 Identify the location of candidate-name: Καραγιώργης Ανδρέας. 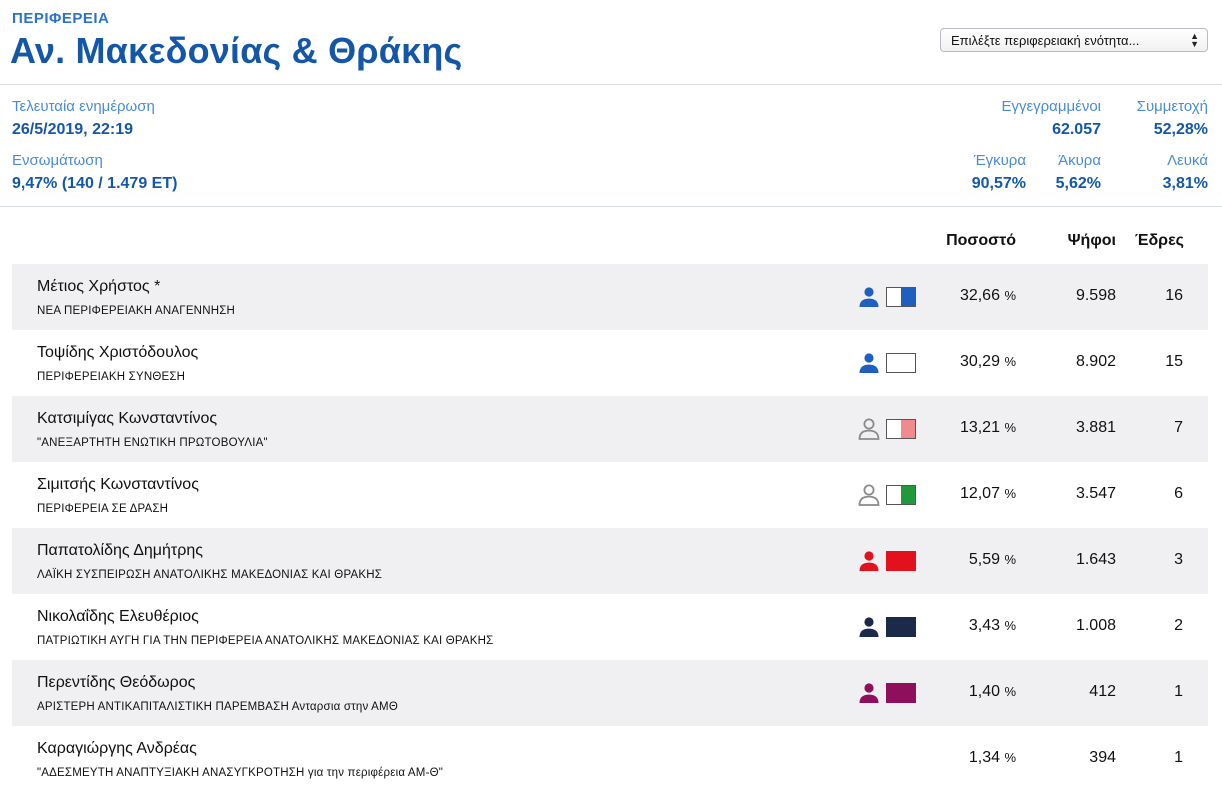
(117, 748).